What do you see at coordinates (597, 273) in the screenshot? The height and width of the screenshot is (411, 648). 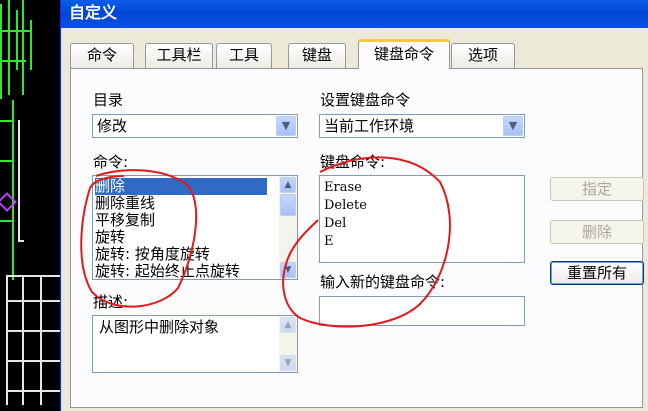 I see `reset-all-button: 重置所有` at bounding box center [597, 273].